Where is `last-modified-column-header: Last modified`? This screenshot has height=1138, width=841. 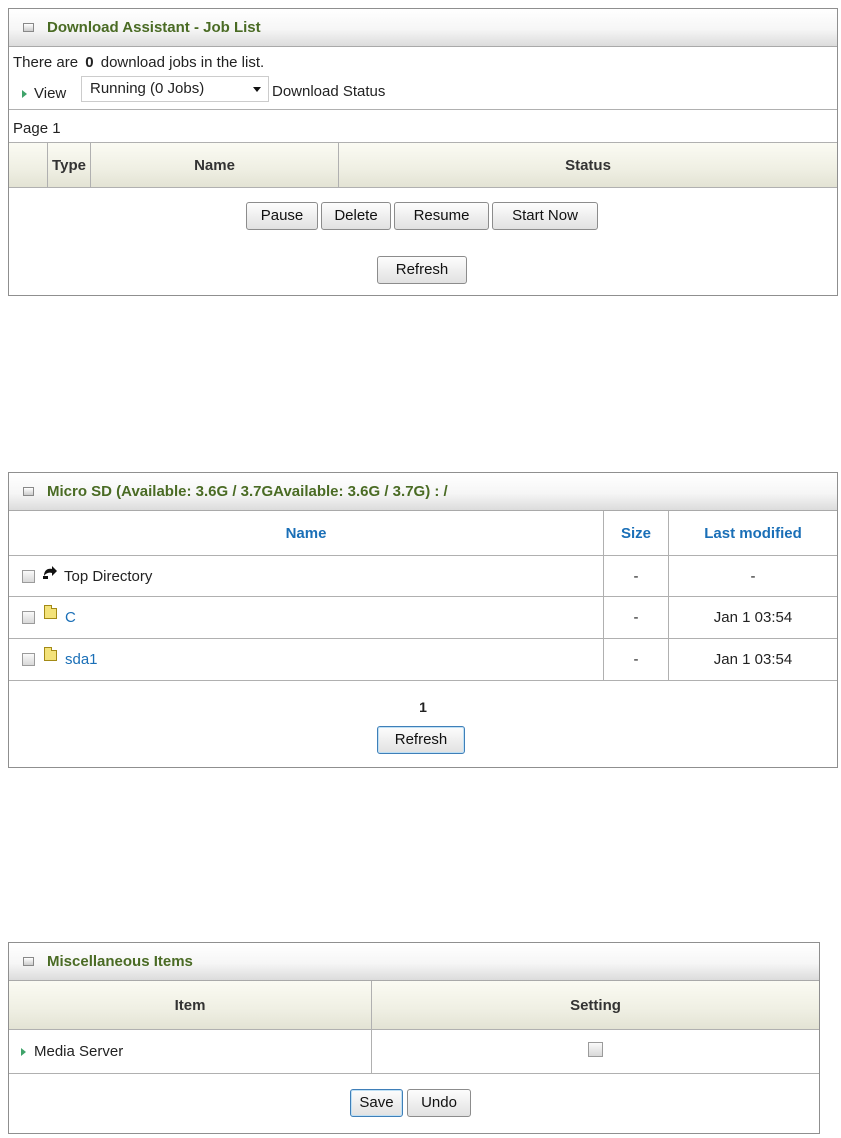
last-modified-column-header: Last modified is located at coordinates (753, 533).